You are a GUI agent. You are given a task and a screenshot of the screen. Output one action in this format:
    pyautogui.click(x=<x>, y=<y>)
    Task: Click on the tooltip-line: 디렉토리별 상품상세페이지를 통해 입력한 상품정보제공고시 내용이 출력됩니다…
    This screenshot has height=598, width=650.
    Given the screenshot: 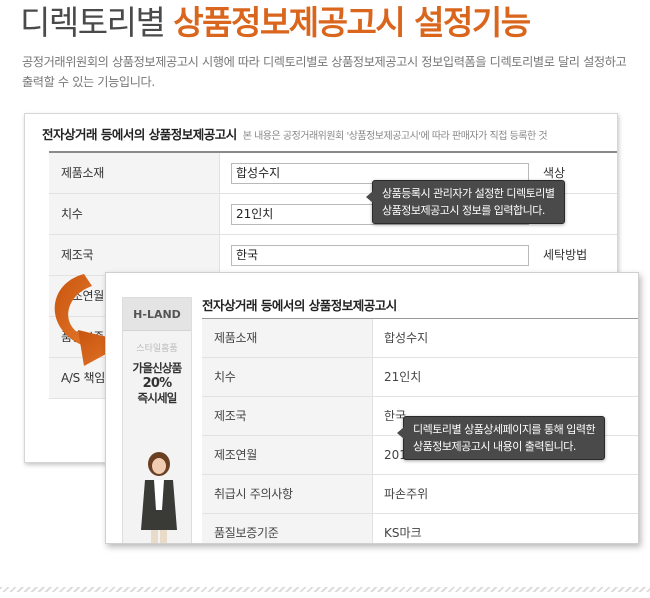 What is the action you would take?
    pyautogui.click(x=504, y=438)
    